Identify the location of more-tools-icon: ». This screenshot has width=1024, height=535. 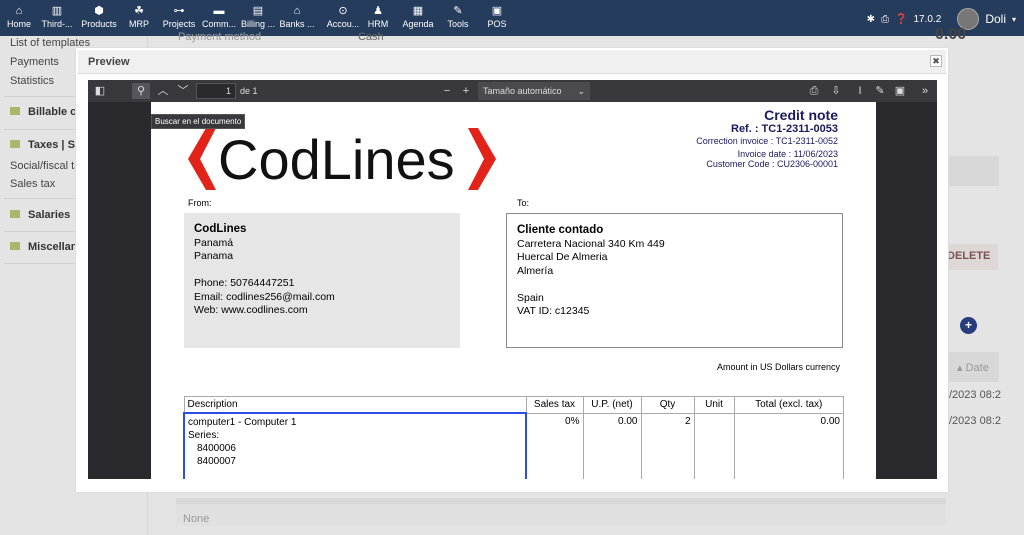
(925, 91).